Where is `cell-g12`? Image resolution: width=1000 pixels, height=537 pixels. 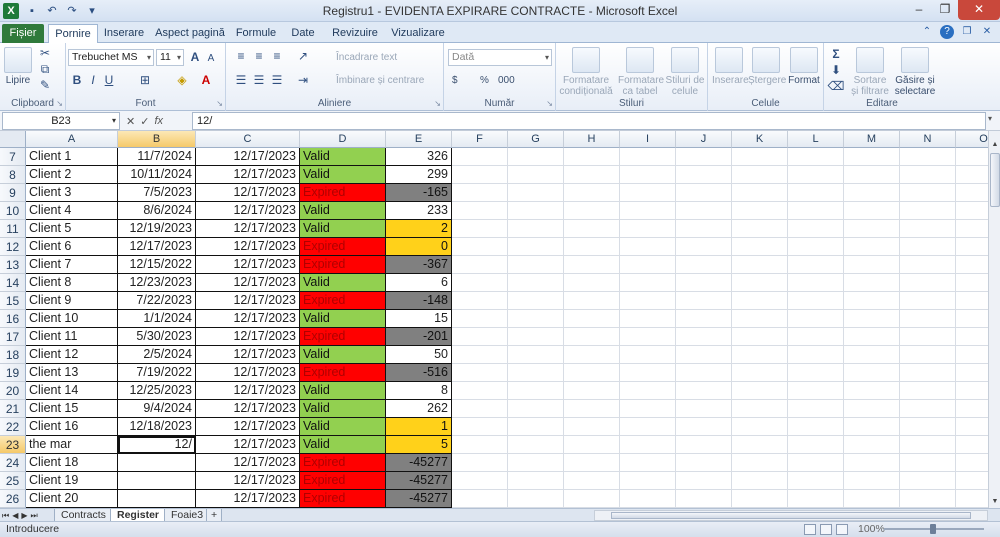
cell-g12 is located at coordinates (536, 247).